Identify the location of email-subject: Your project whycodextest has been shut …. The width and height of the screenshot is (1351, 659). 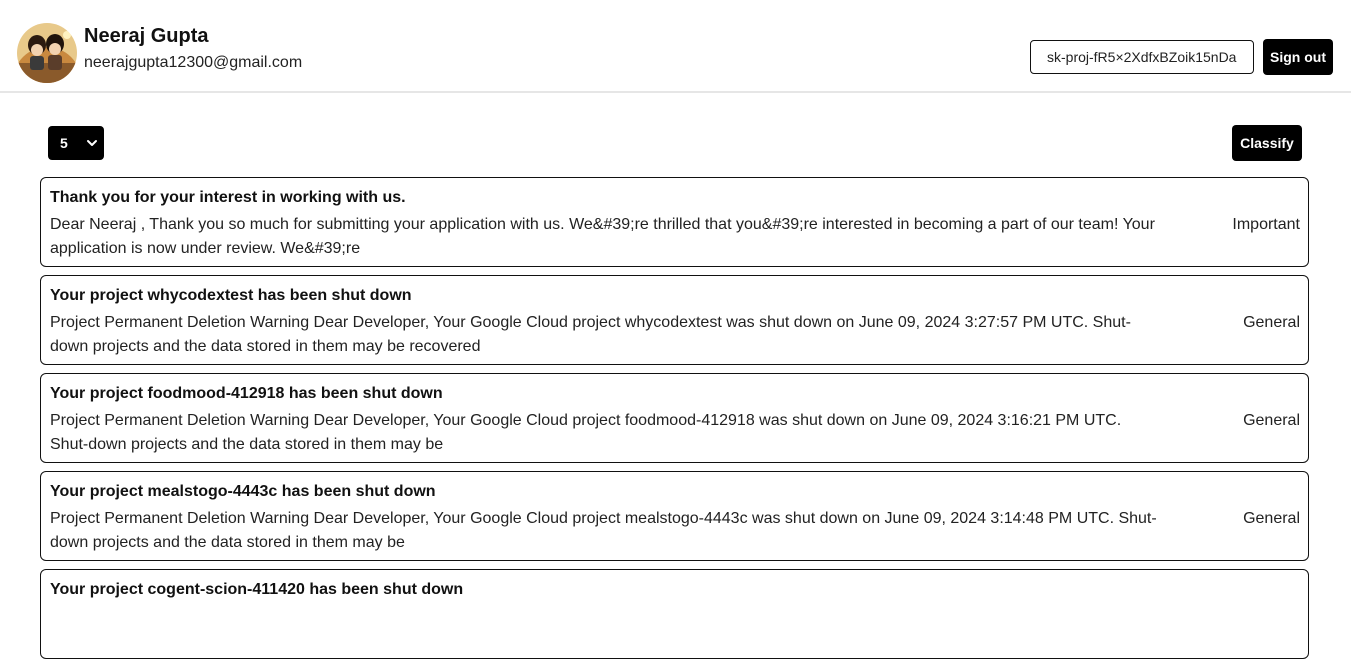
(231, 295).